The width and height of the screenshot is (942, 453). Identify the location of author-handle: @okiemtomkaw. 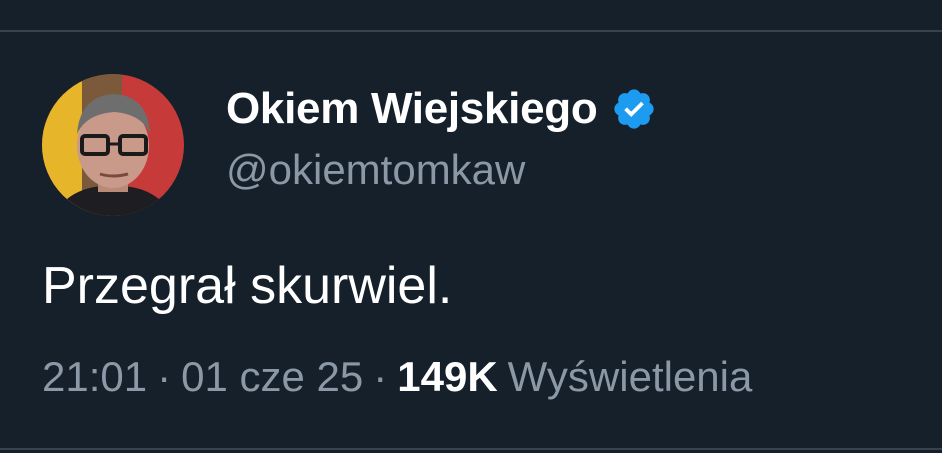
(375, 170).